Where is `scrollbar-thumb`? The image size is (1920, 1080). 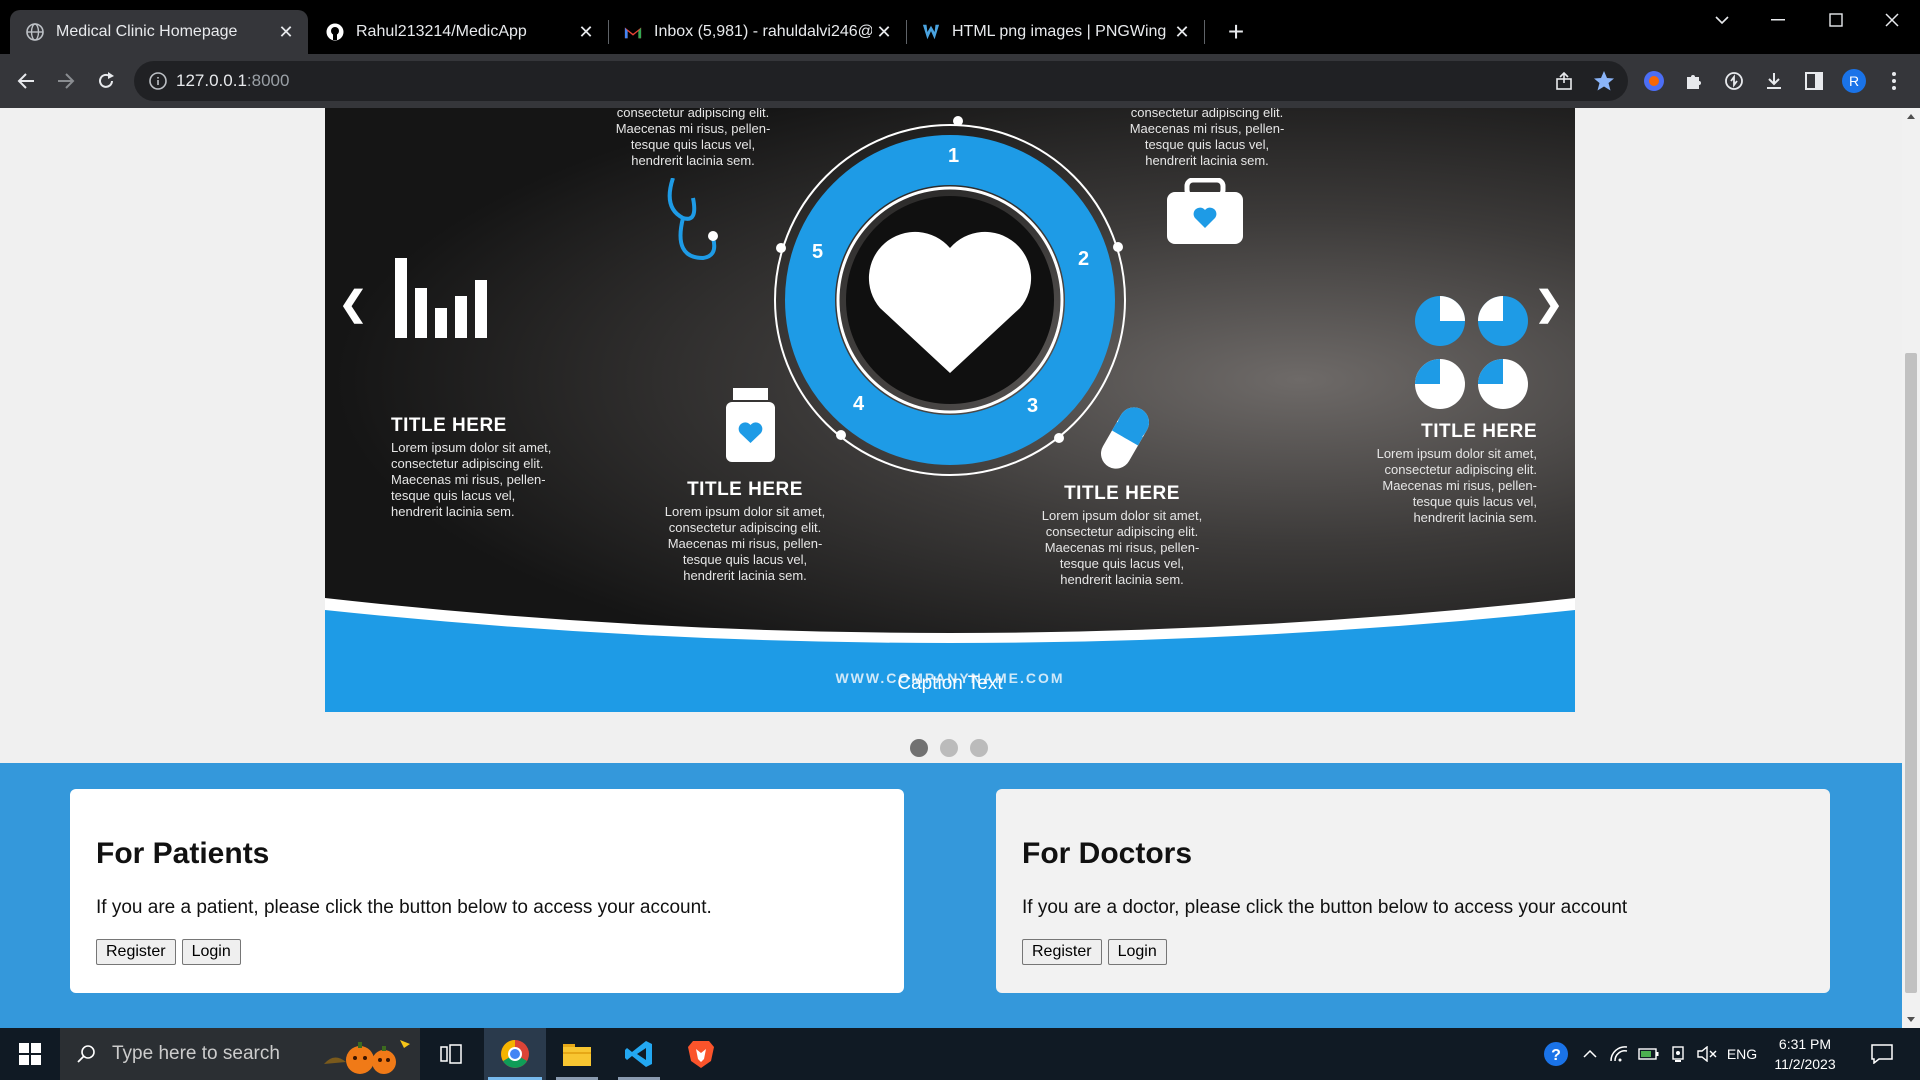 scrollbar-thumb is located at coordinates (1911, 673).